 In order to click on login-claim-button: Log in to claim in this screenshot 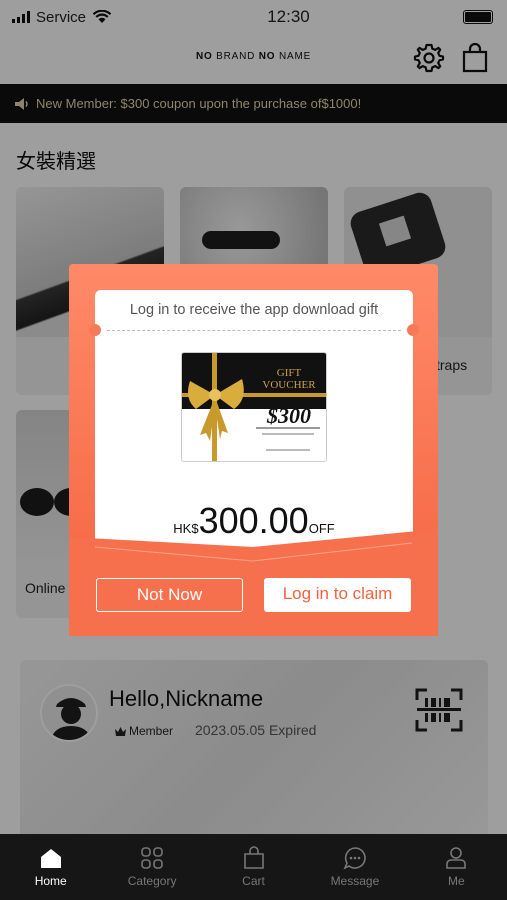, I will do `click(337, 595)`.